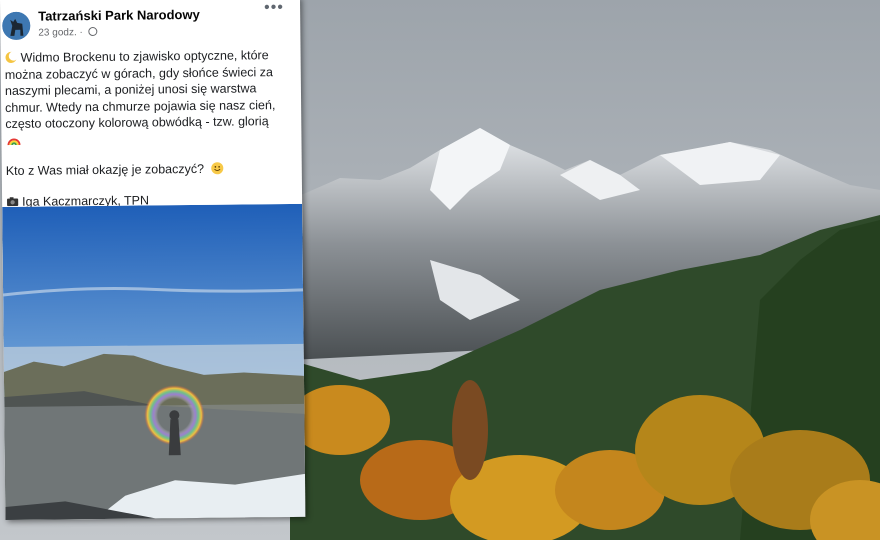  What do you see at coordinates (105, 169) in the screenshot?
I see `post-paragraph-2-text: Kto z Was miał okazję je zobaczyć?` at bounding box center [105, 169].